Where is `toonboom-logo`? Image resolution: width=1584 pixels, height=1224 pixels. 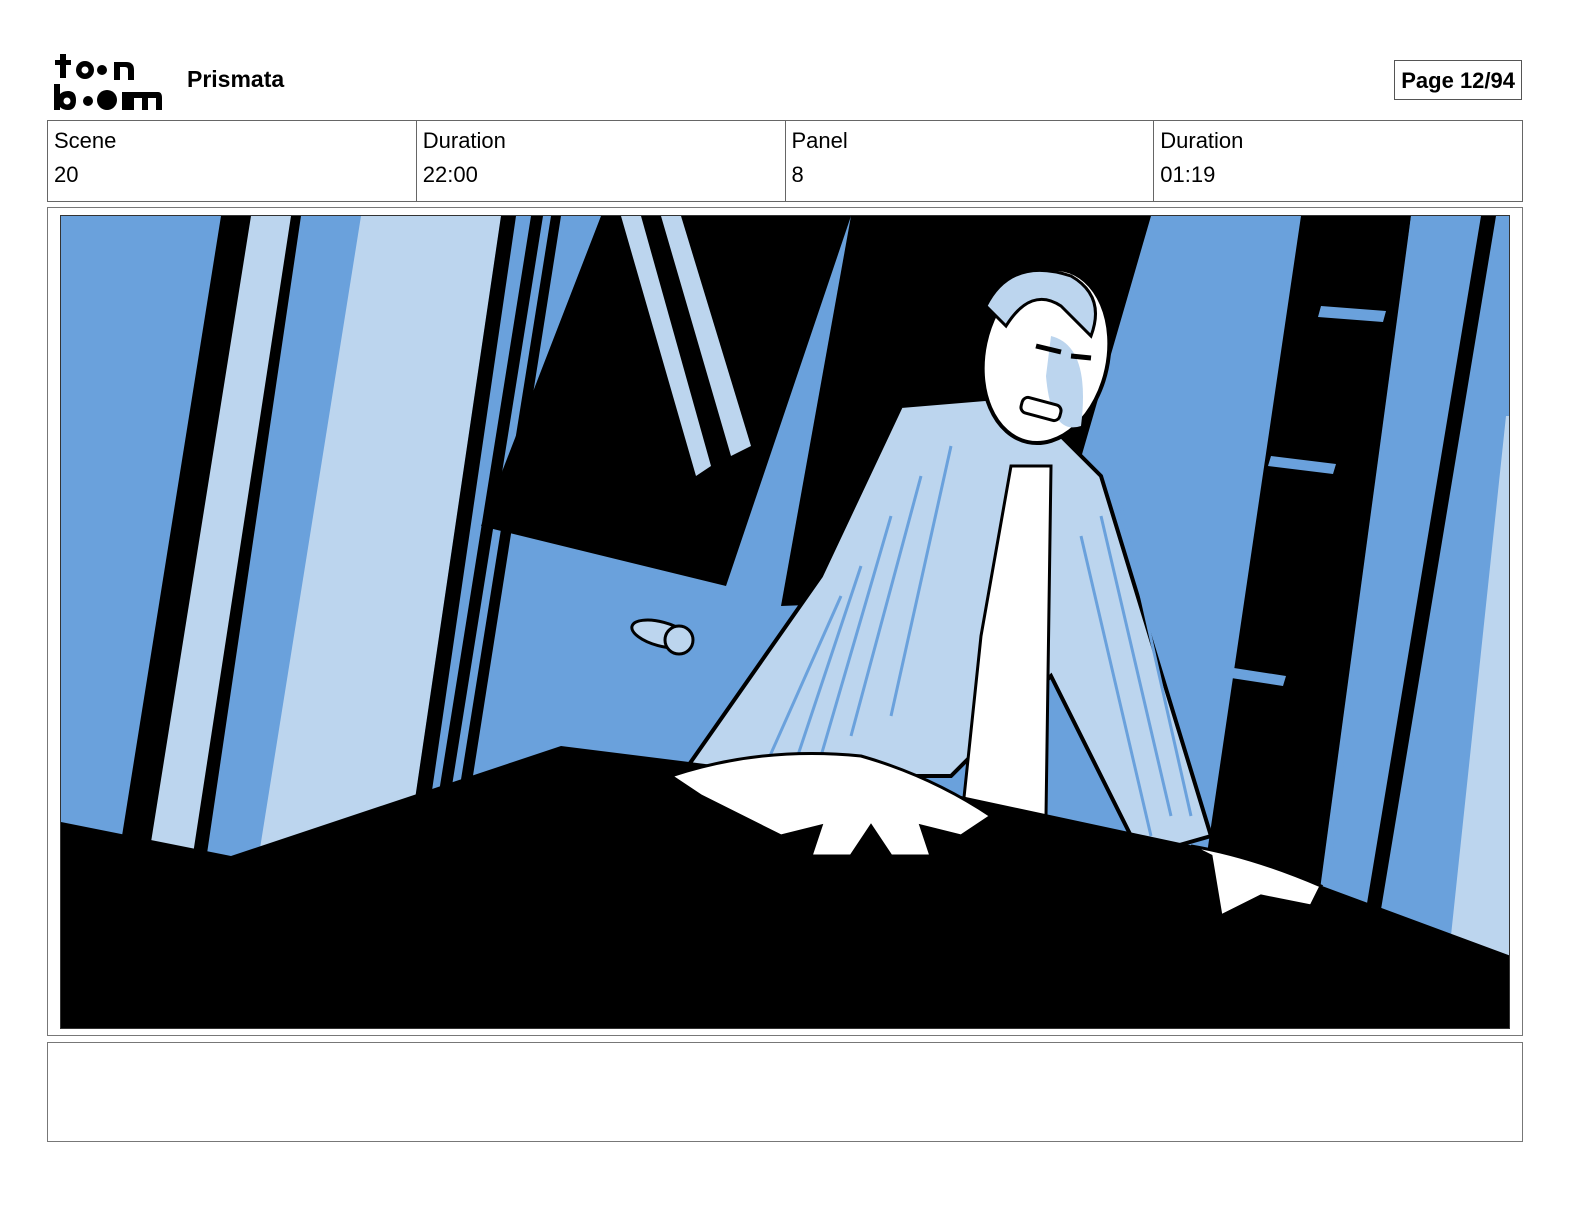
toonboom-logo is located at coordinates (108, 82).